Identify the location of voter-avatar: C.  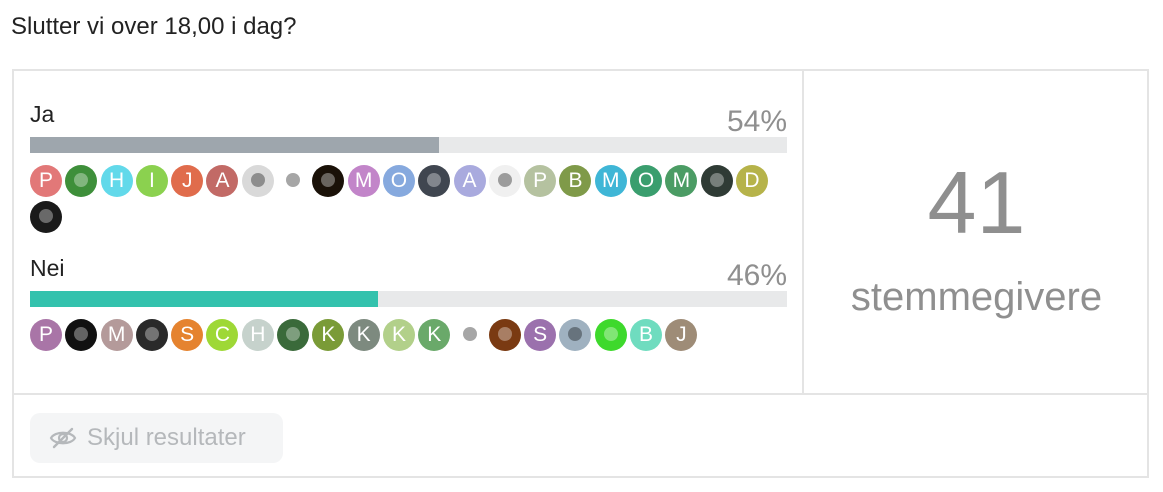
(222, 335).